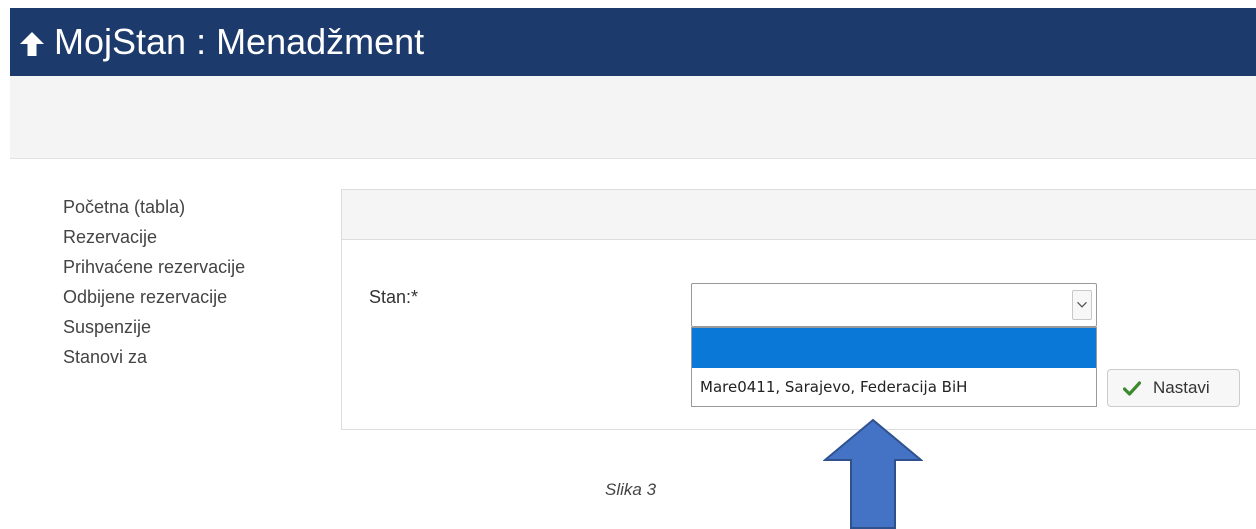 This screenshot has width=1256, height=529. What do you see at coordinates (163, 327) in the screenshot?
I see `sidebar-item-suspenzije: Suspenzije` at bounding box center [163, 327].